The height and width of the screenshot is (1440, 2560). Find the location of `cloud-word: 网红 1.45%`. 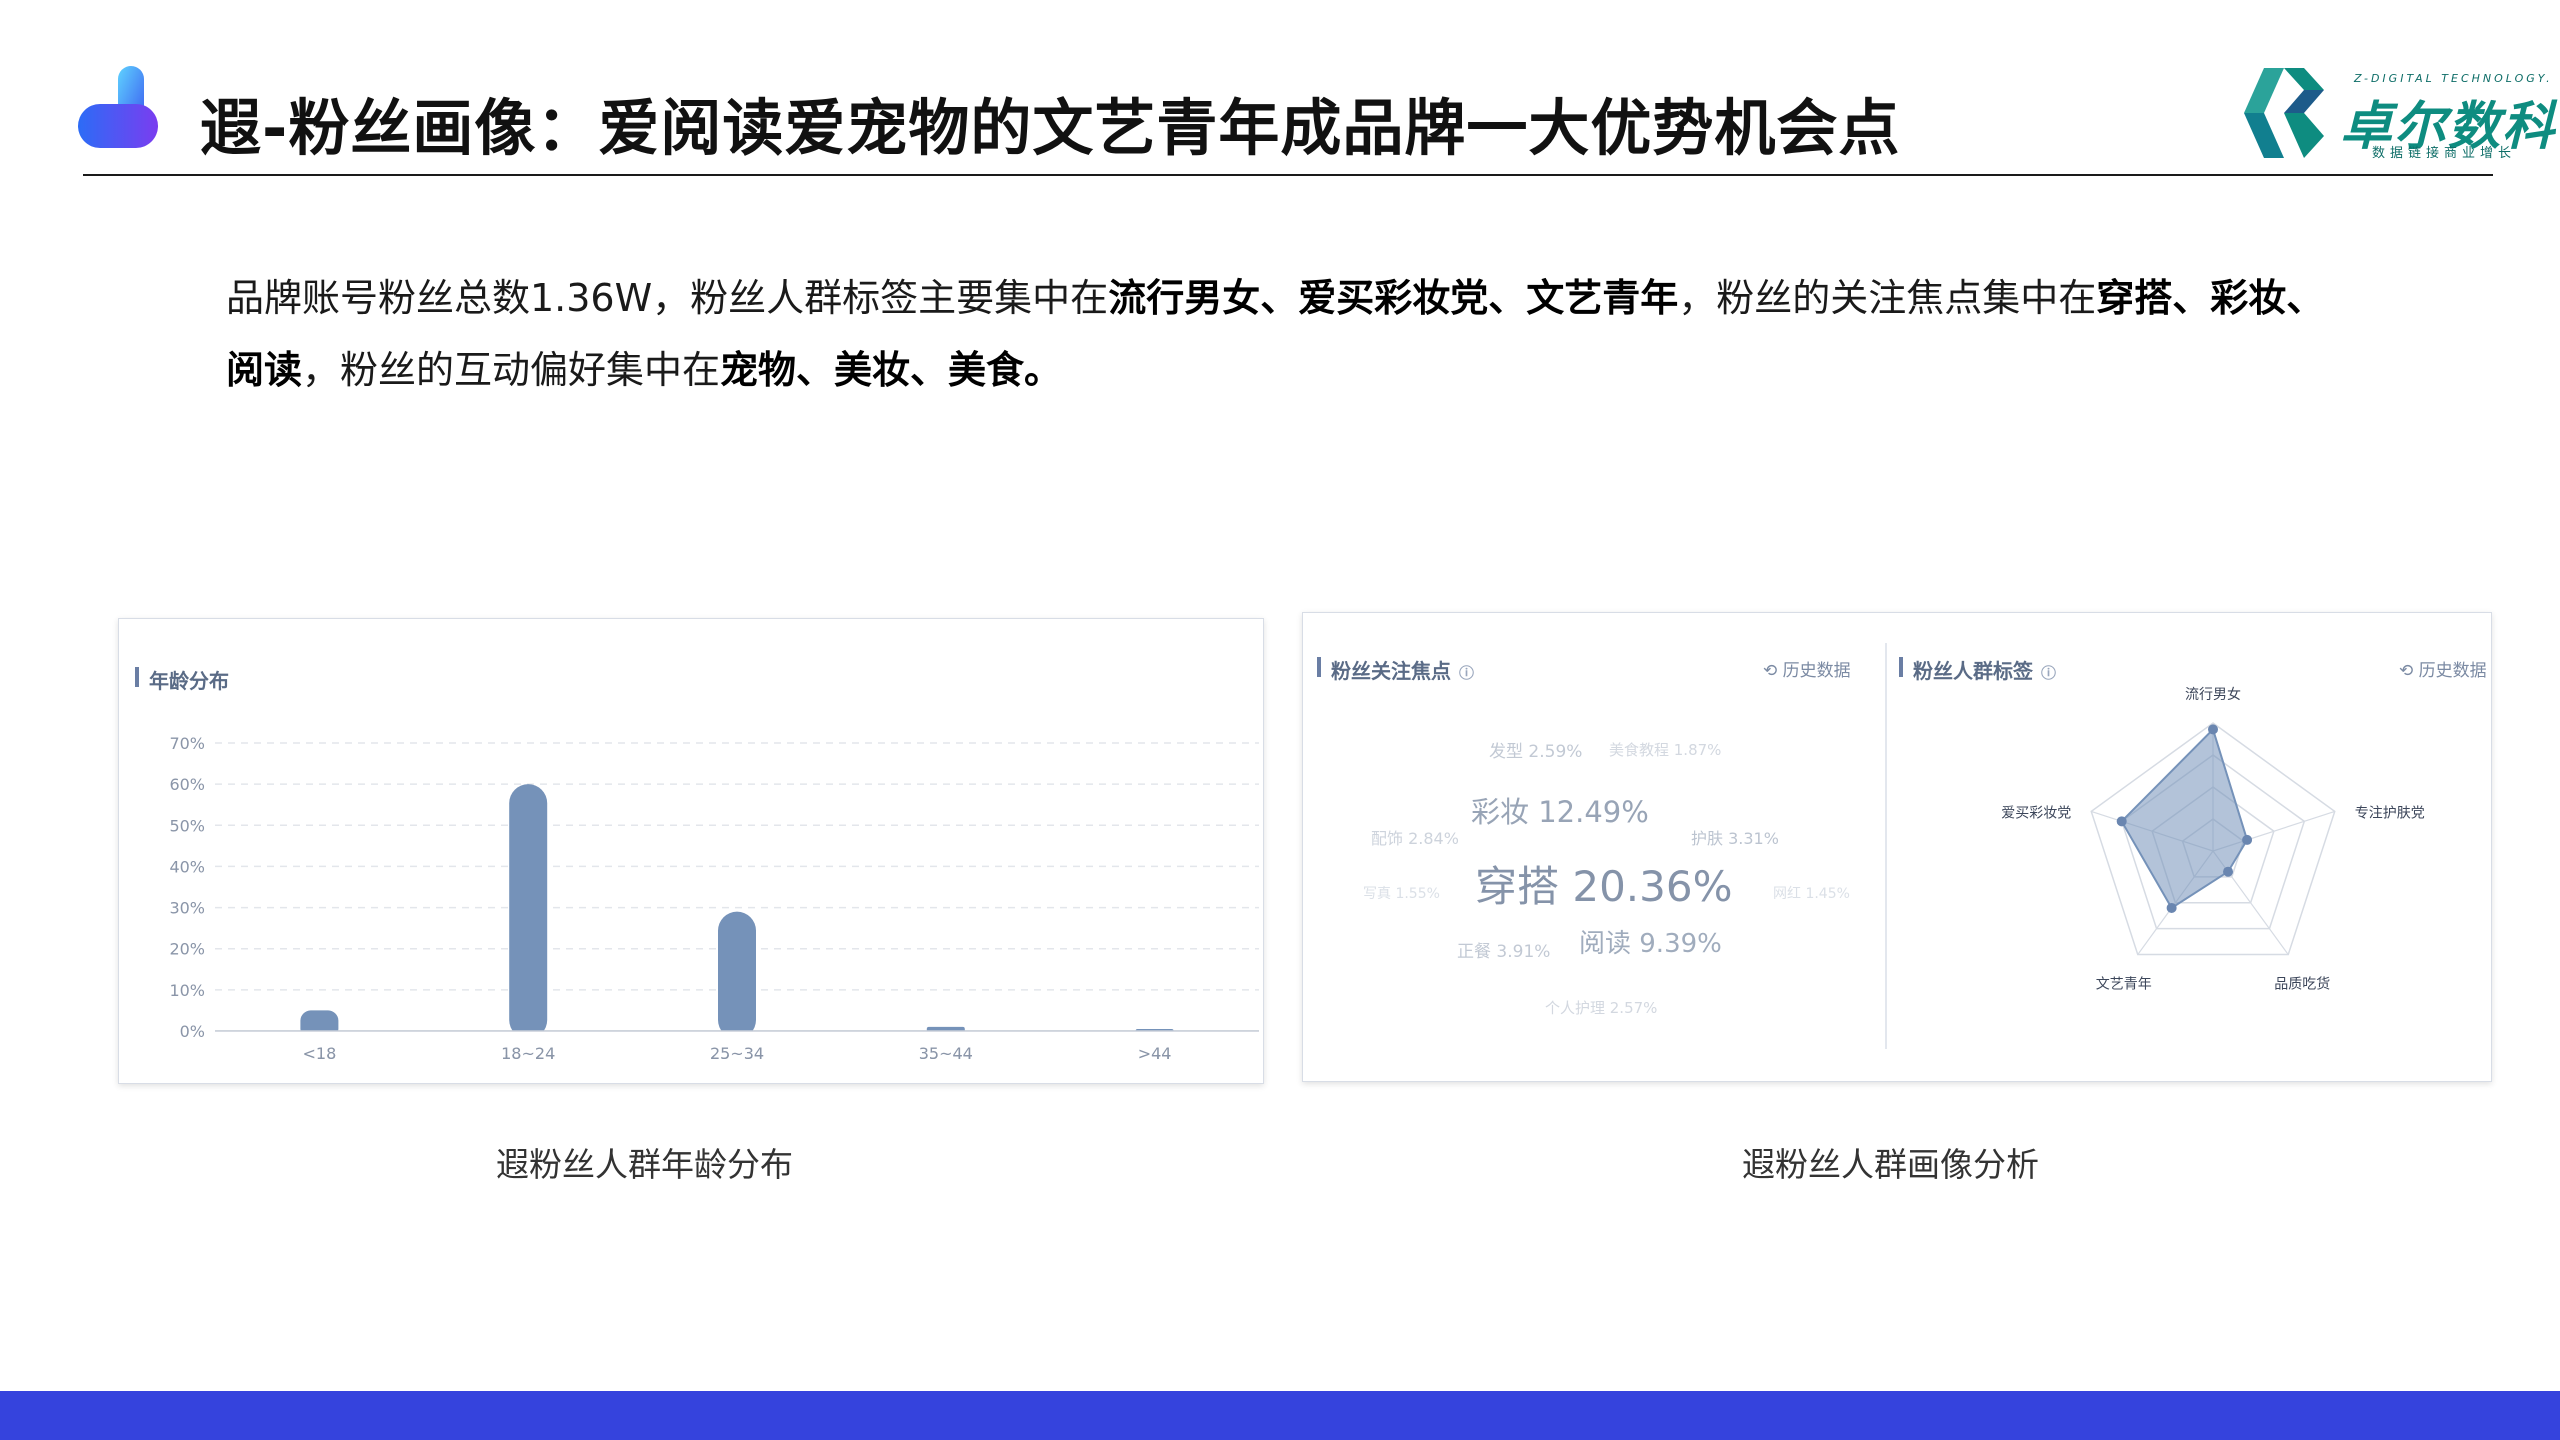

cloud-word: 网红 1.45% is located at coordinates (1811, 894).